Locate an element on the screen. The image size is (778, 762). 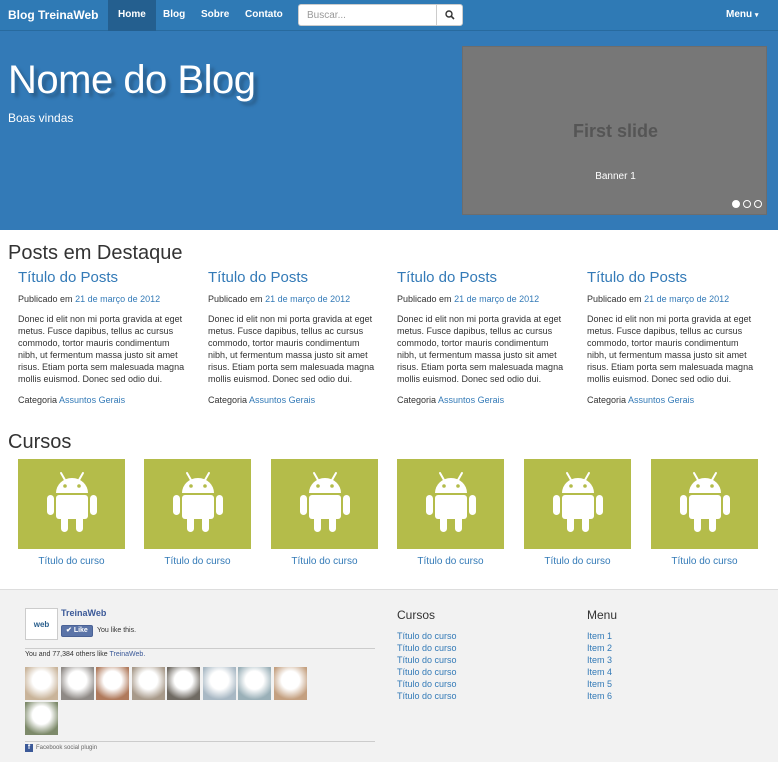
footer-menu-link: Item 2 is located at coordinates (602, 648).